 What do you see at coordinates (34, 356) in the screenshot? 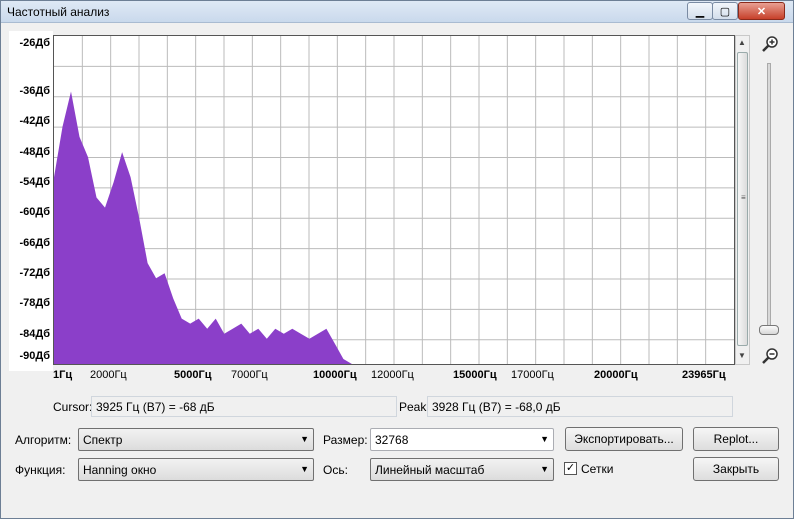
I see `y-tick-label: -90Дб` at bounding box center [34, 356].